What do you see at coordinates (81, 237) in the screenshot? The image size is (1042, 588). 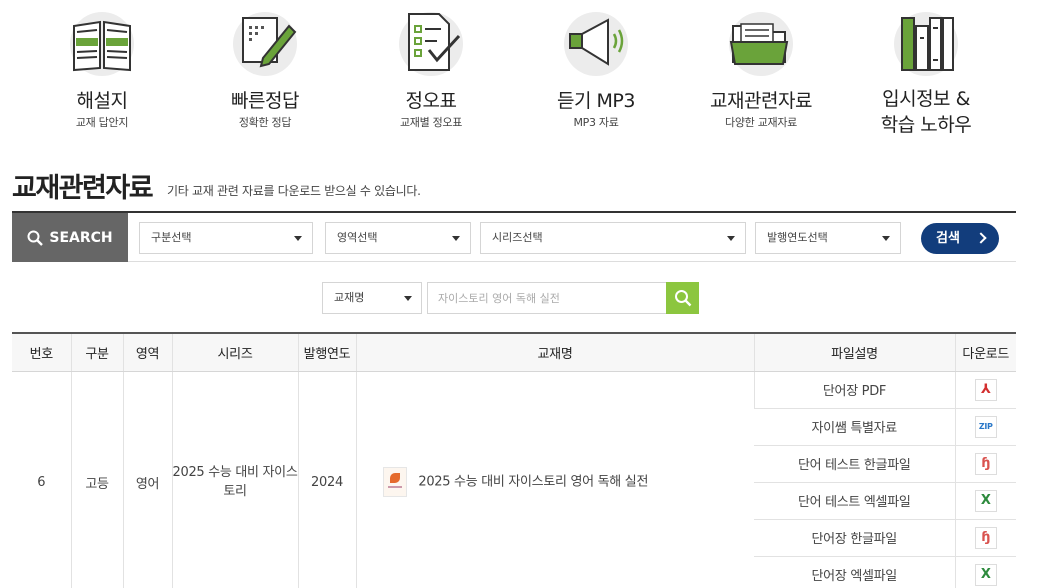 I see `search-label-text: SEARCH` at bounding box center [81, 237].